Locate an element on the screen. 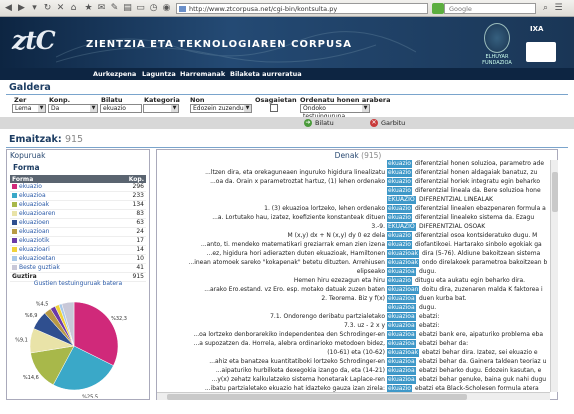 The width and height of the screenshot is (574, 414). forma-cell: ekuazioak is located at coordinates (60, 205).